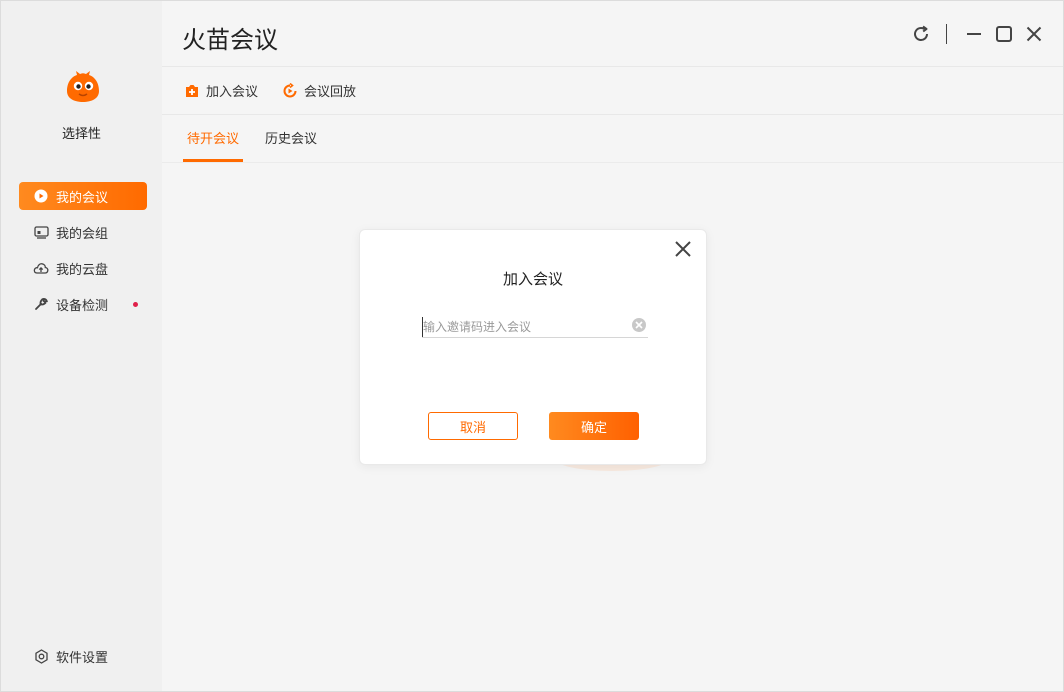  Describe the element at coordinates (594, 426) in the screenshot. I see `confirm-button: 确定` at that location.